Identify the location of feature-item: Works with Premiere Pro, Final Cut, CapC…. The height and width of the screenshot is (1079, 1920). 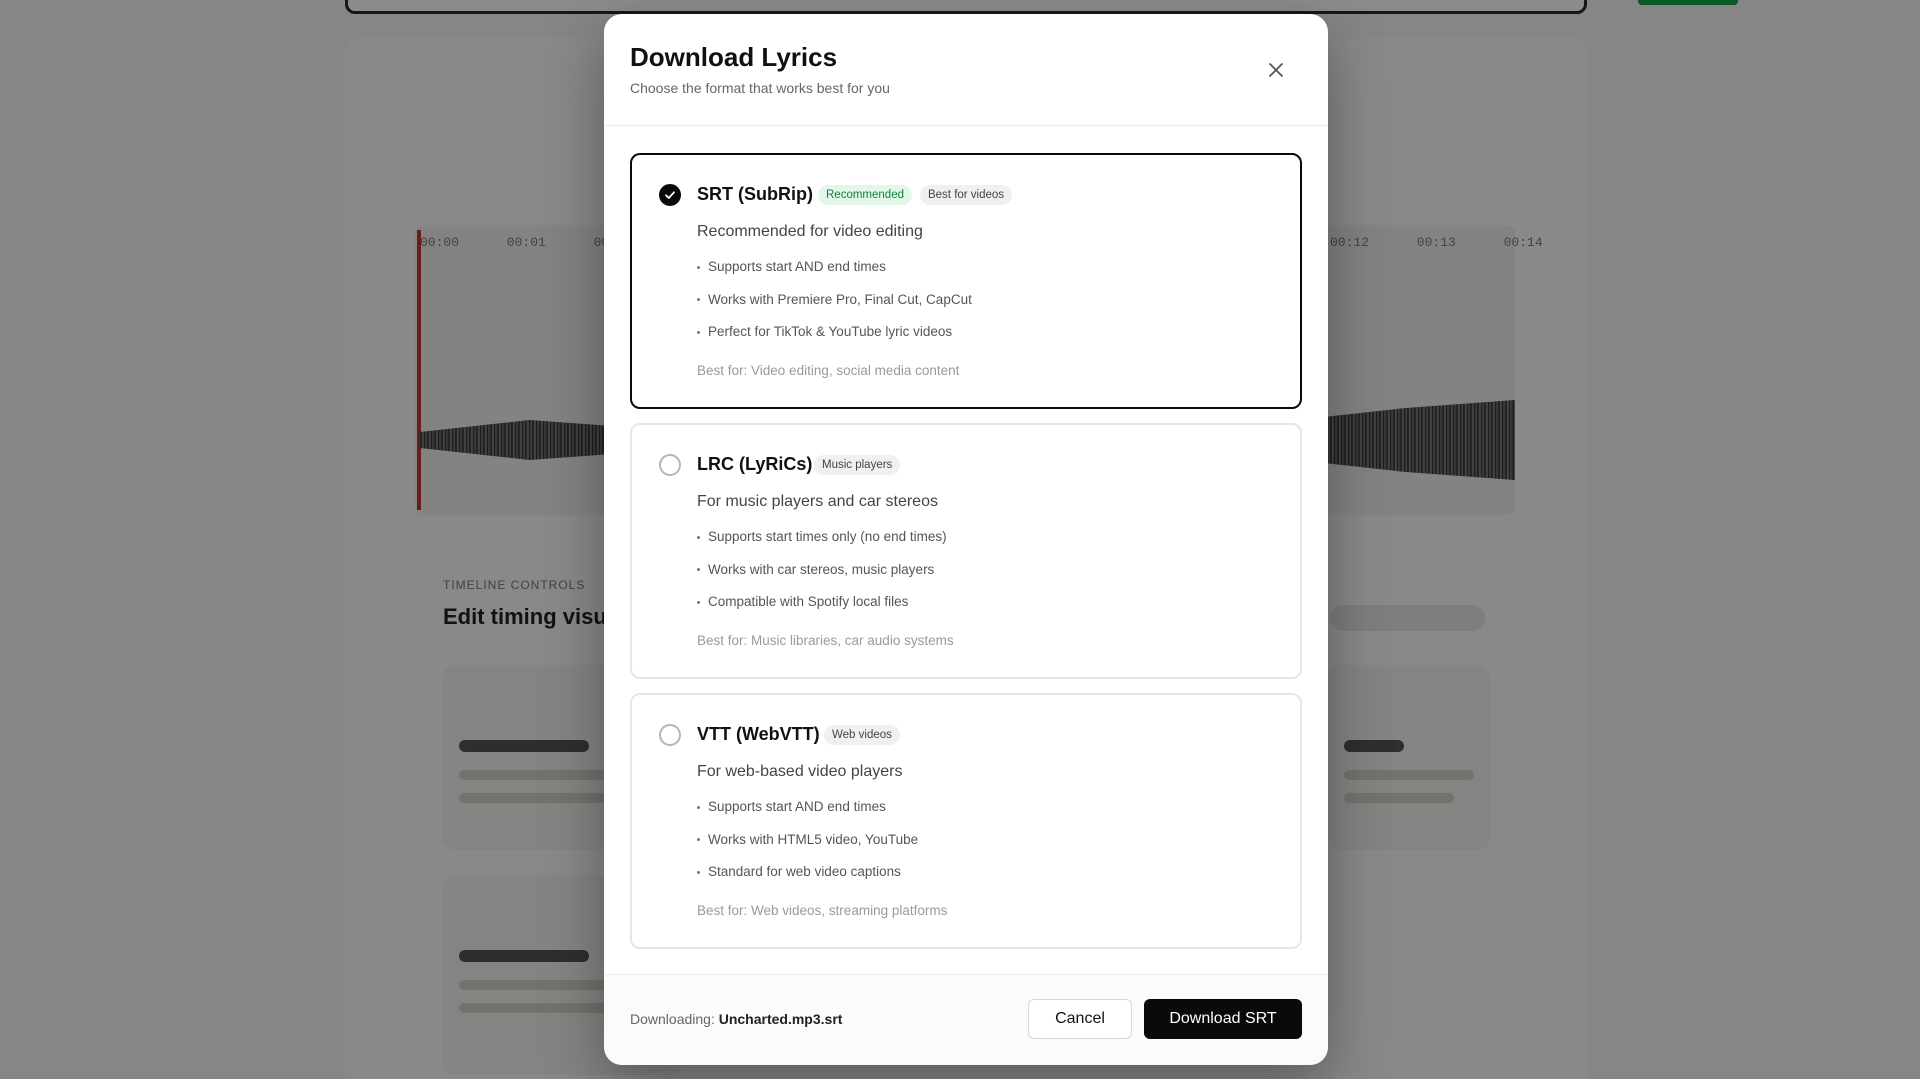
(834, 308).